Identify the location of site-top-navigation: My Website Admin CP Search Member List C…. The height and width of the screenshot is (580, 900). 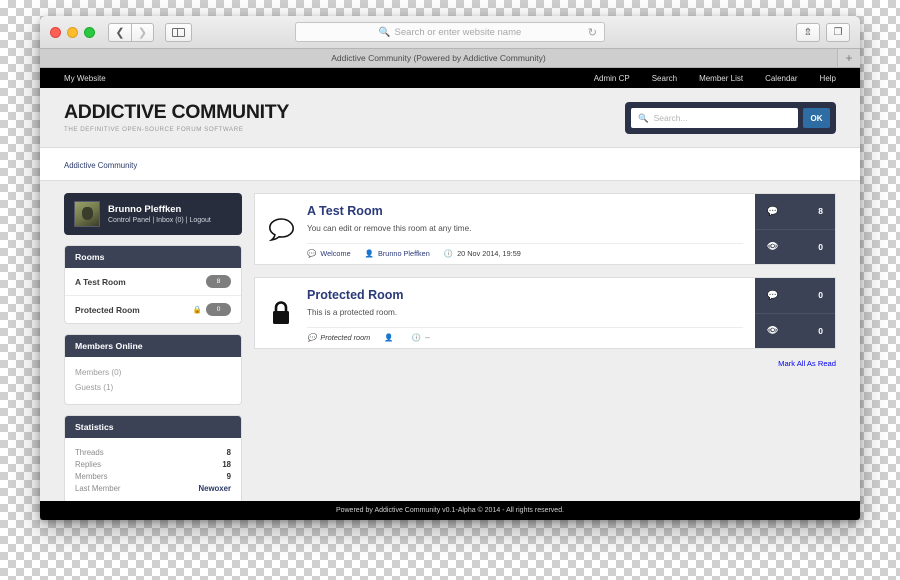
(450, 78).